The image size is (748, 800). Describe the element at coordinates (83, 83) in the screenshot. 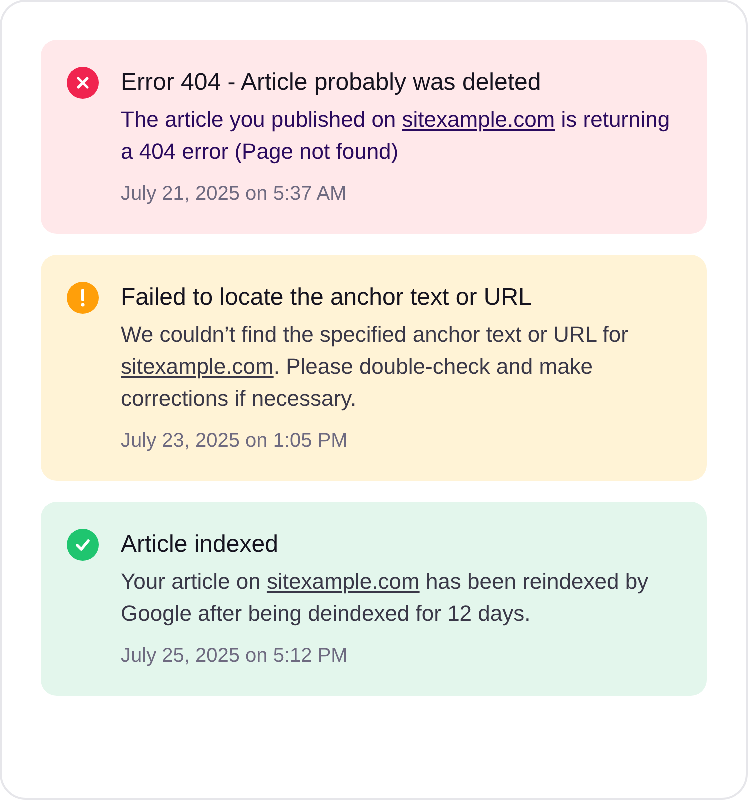

I see `error-icon` at that location.